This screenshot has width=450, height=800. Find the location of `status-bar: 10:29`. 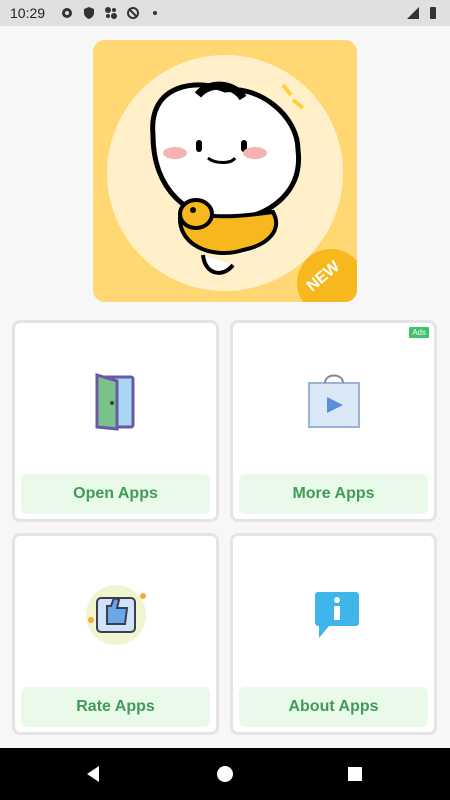

status-bar: 10:29 is located at coordinates (225, 13).